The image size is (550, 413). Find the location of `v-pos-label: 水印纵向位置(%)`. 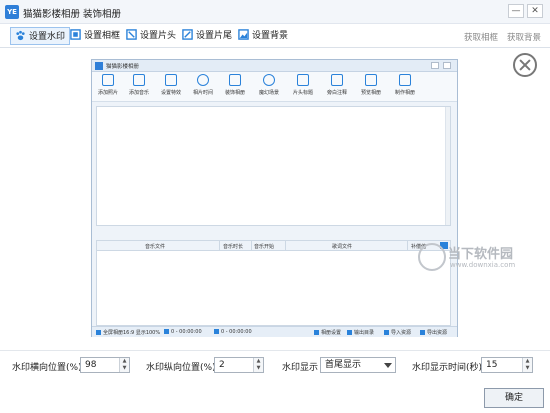

v-pos-label: 水印纵向位置(%) is located at coordinates (181, 368).